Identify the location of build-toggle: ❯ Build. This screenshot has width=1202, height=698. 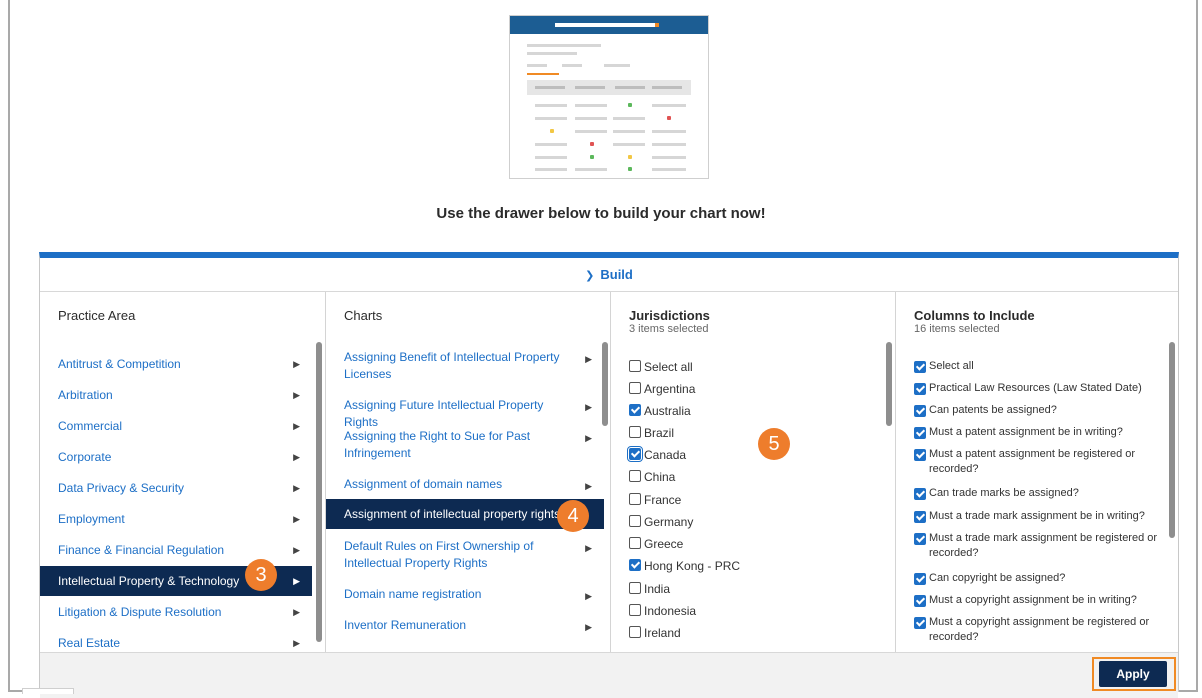
(609, 275).